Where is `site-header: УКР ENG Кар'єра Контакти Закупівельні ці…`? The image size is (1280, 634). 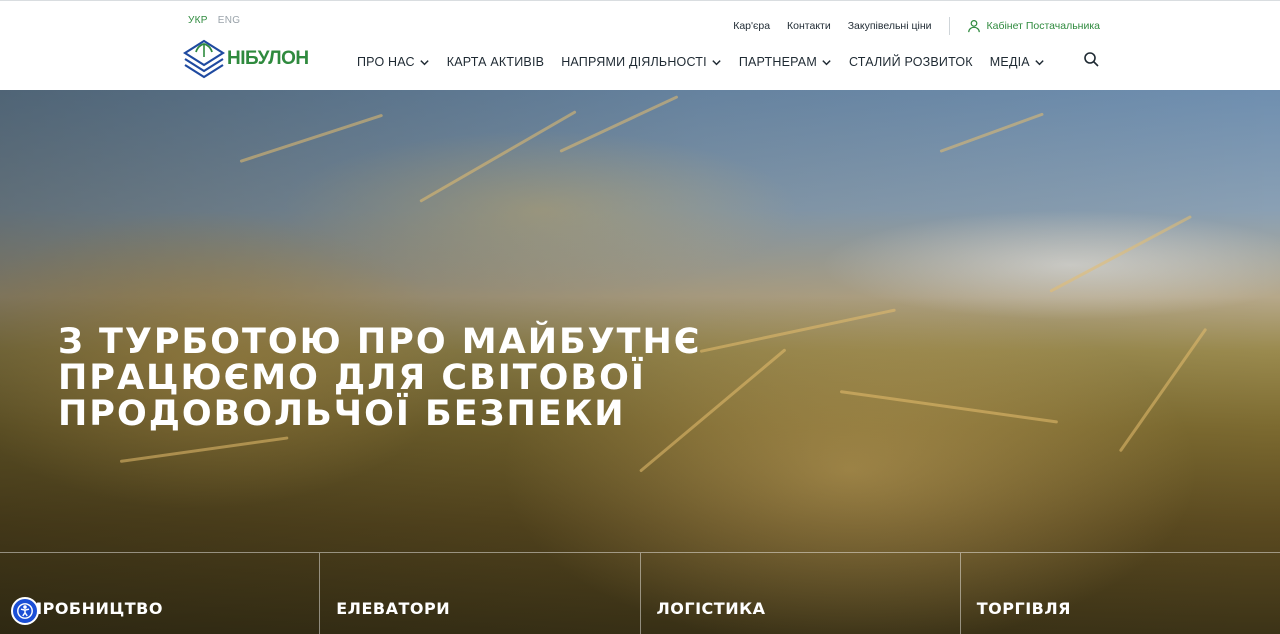 site-header: УКР ENG Кар'єра Контакти Закупівельні ці… is located at coordinates (640, 45).